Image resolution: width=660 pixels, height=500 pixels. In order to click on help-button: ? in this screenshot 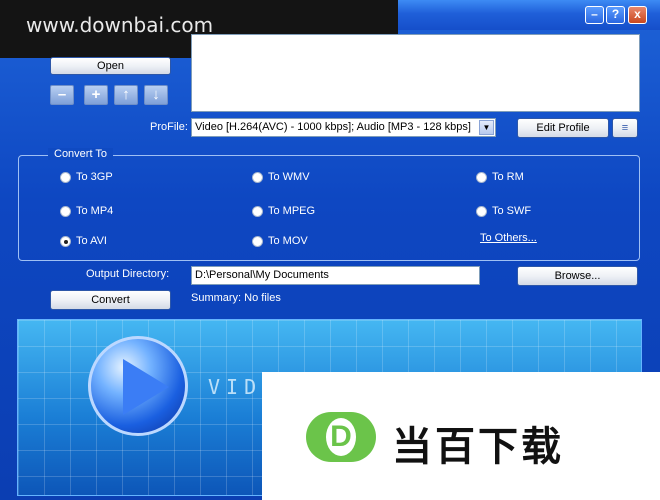, I will do `click(615, 15)`.